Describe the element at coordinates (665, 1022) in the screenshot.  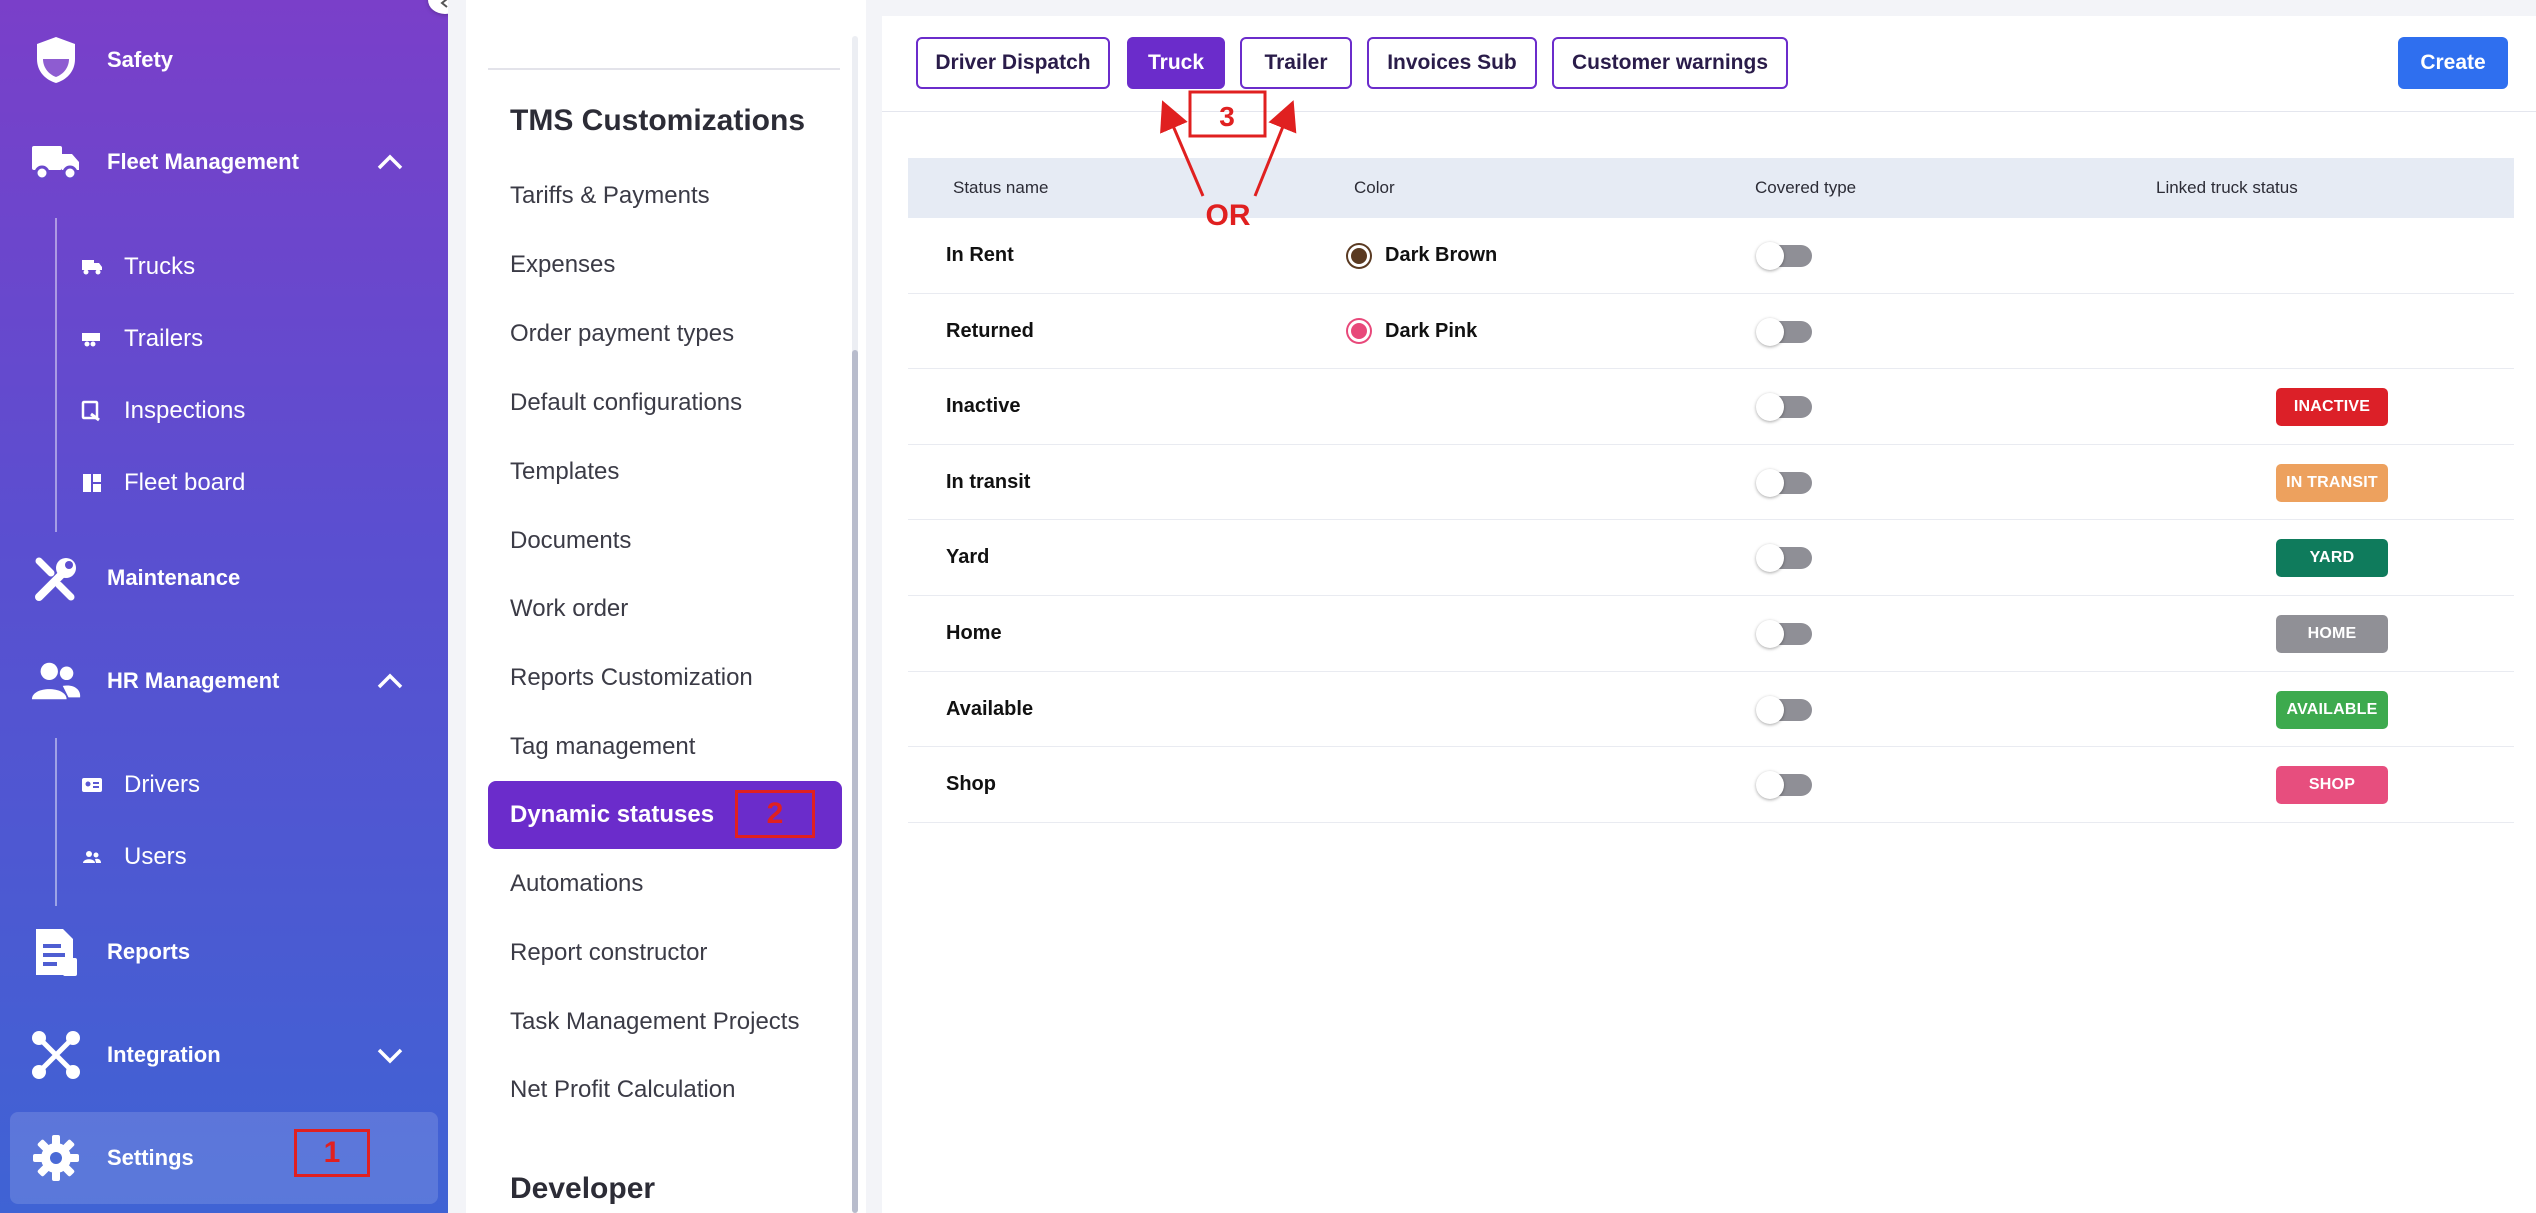
I see `menu-item-task-management-projects: Task Management Projects` at that location.